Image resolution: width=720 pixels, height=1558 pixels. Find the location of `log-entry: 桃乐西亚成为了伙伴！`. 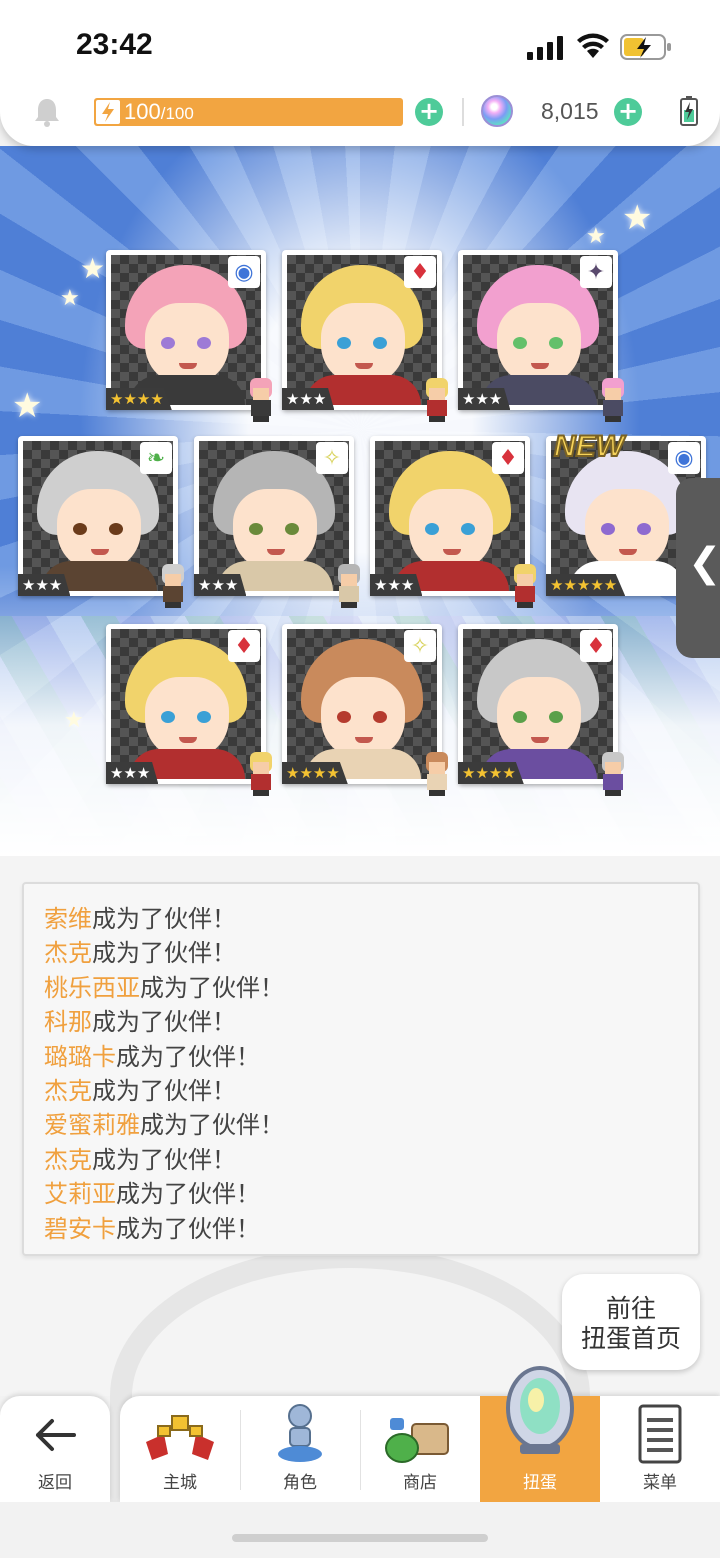

log-entry: 桃乐西亚成为了伙伴！ is located at coordinates (164, 988).